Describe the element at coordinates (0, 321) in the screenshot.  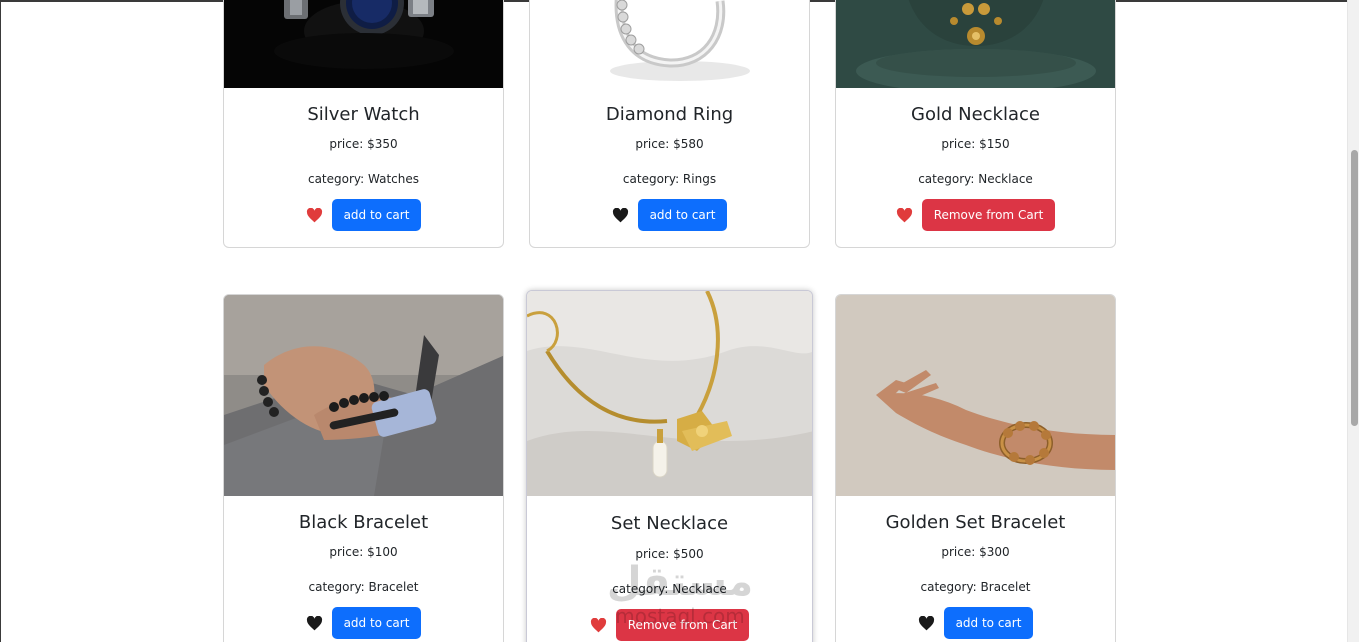
I see `window-left-border` at that location.